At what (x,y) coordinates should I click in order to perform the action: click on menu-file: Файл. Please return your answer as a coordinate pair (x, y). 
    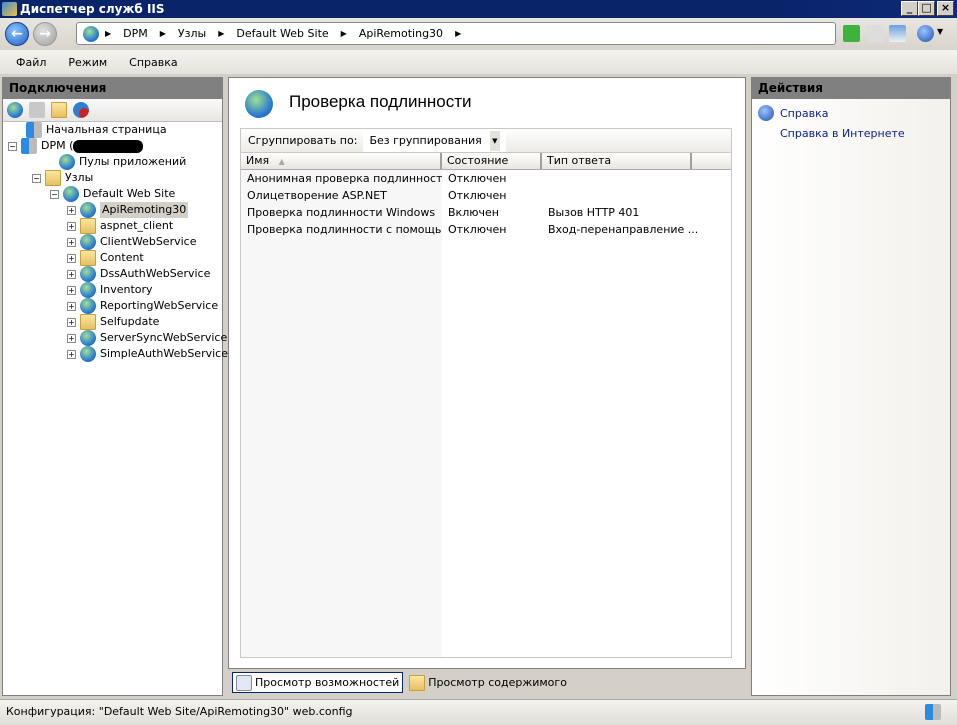
    Looking at the image, I should click on (31, 62).